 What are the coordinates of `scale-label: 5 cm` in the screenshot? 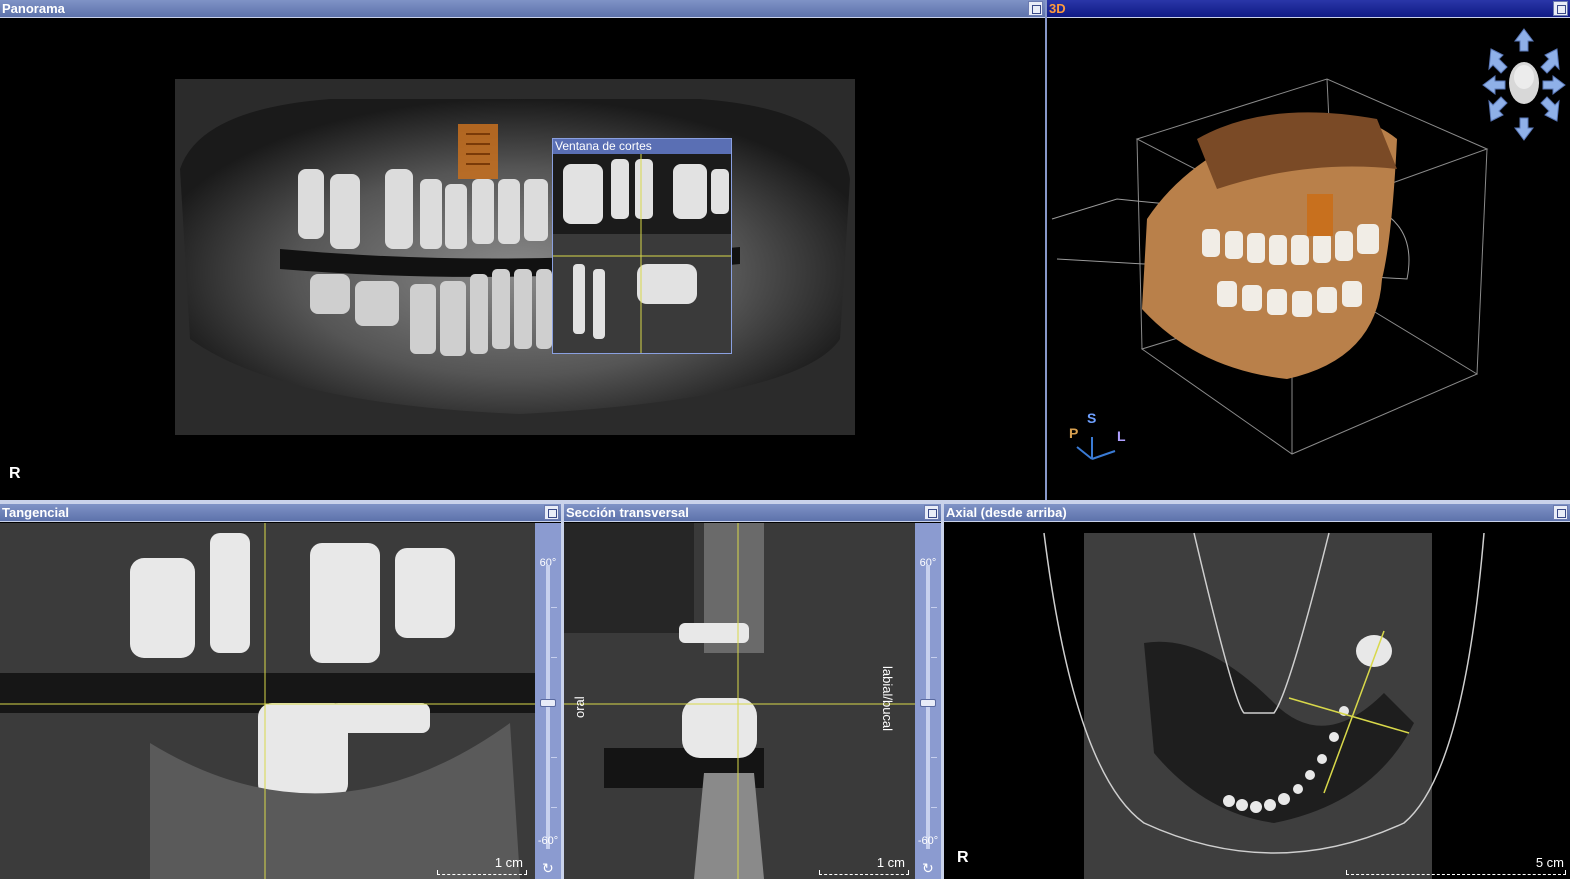 It's located at (1549, 862).